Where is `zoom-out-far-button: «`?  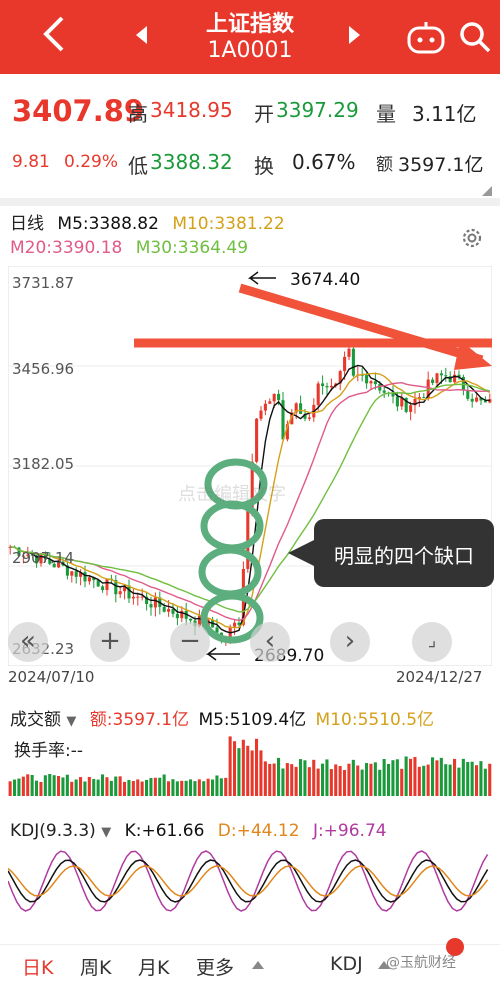
zoom-out-far-button: « is located at coordinates (28, 642).